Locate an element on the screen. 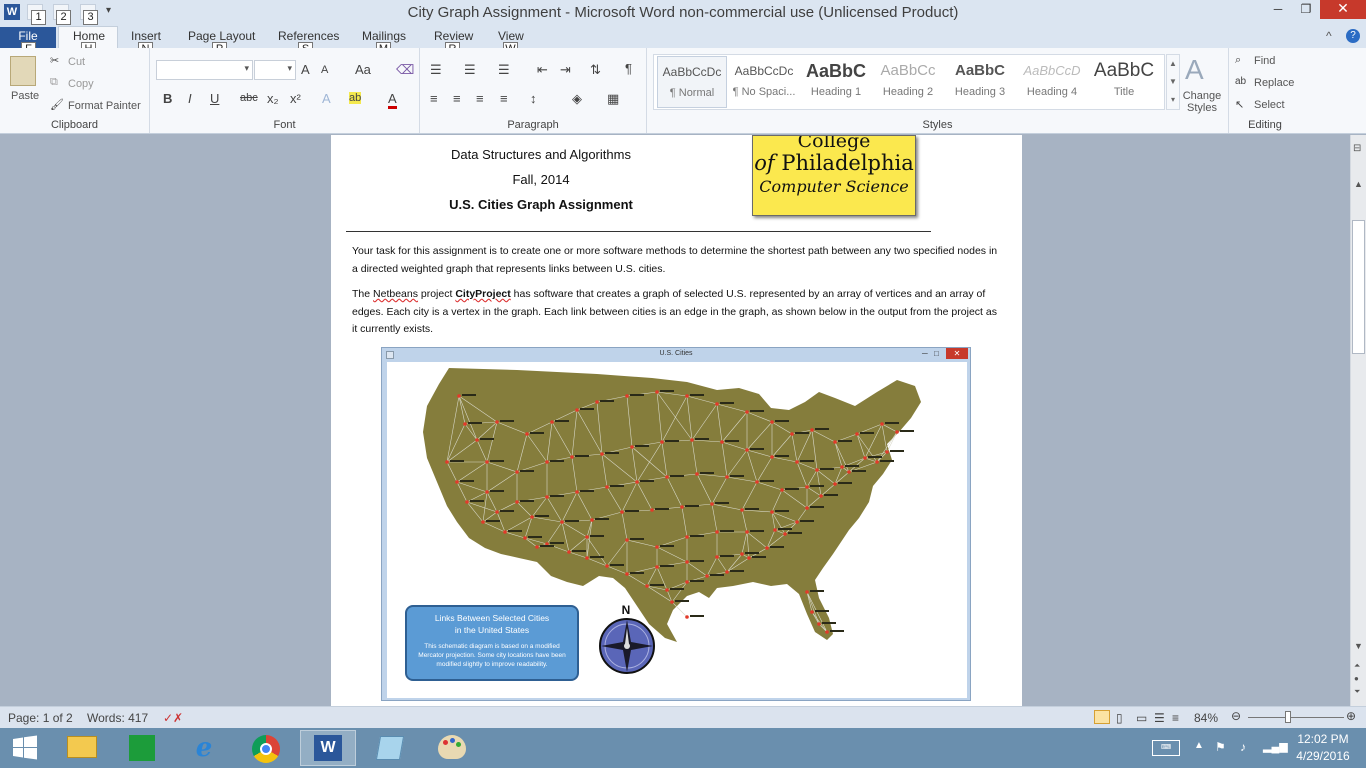 This screenshot has height=768, width=1366. file-explorer-icon is located at coordinates (82, 748).